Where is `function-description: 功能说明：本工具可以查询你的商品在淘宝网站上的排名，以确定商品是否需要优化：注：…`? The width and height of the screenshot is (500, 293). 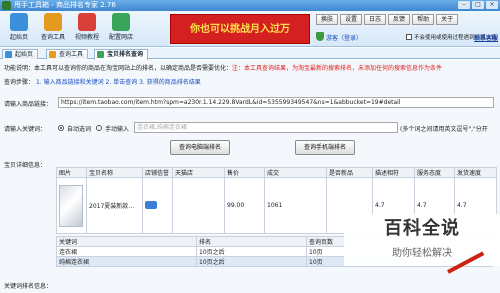
function-description: 功能说明：本工具可以查询你的商品在淘宝网站上的排名，以确定商品是否需要优化：注：… is located at coordinates (223, 68).